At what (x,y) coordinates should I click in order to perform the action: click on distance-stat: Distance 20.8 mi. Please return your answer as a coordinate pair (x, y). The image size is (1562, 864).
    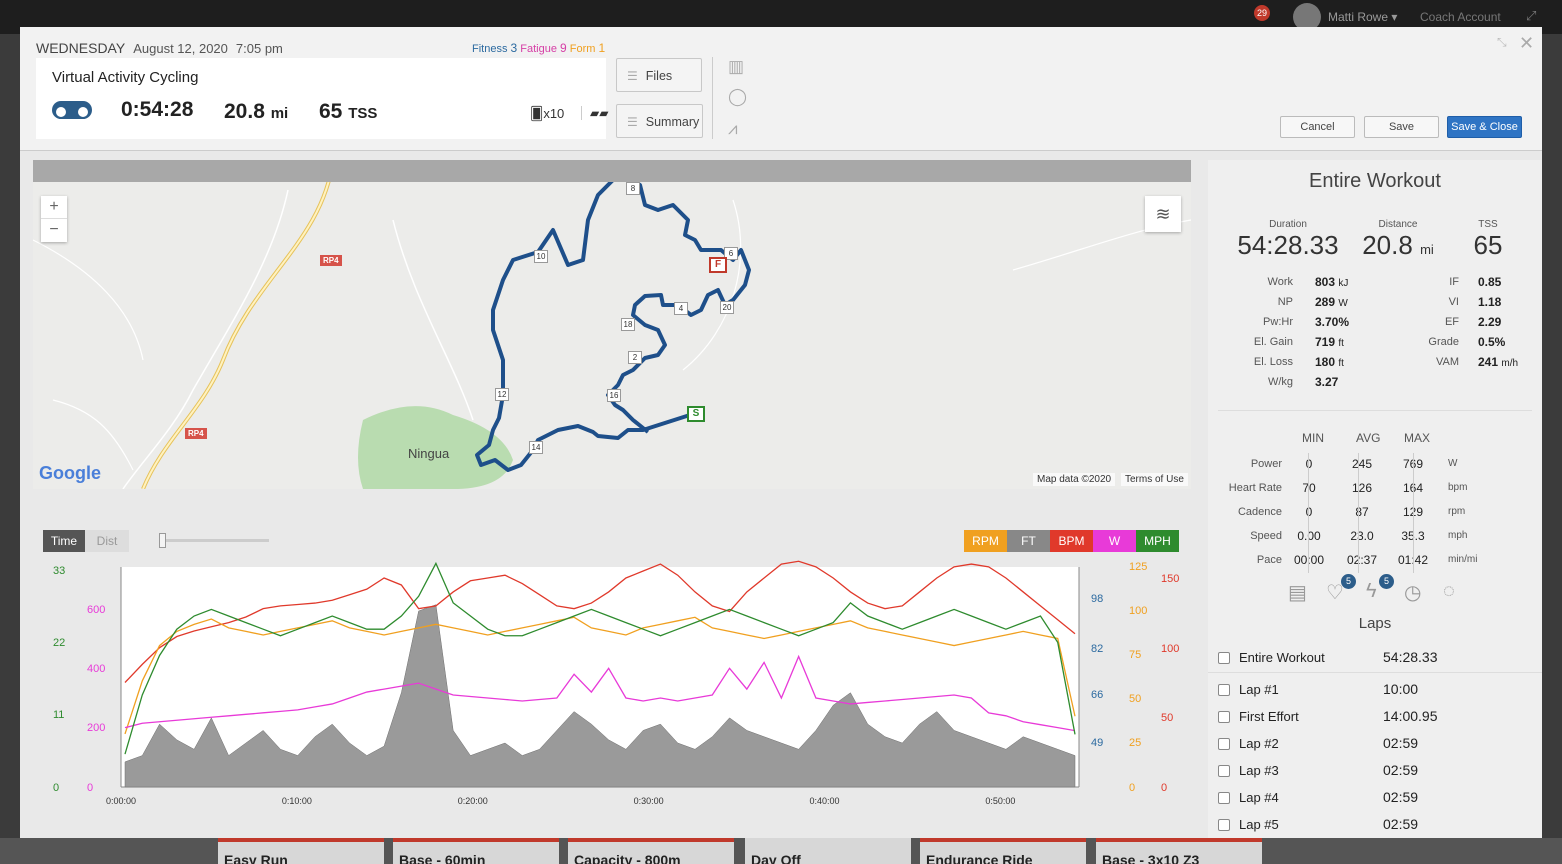
    Looking at the image, I should click on (1398, 240).